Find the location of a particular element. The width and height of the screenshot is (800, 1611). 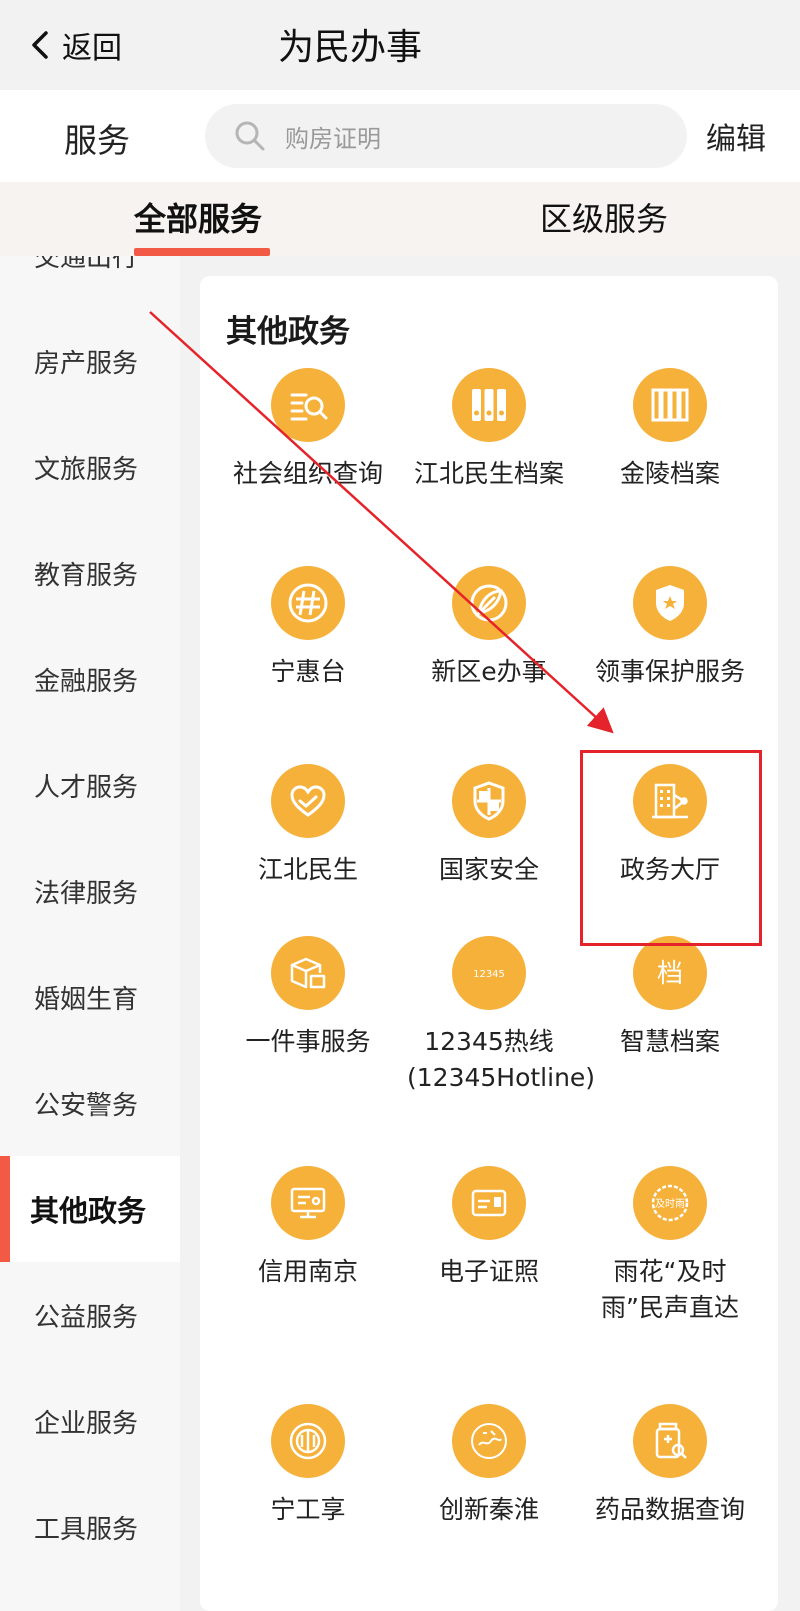

service-label: 金陵档案 is located at coordinates (669, 473).